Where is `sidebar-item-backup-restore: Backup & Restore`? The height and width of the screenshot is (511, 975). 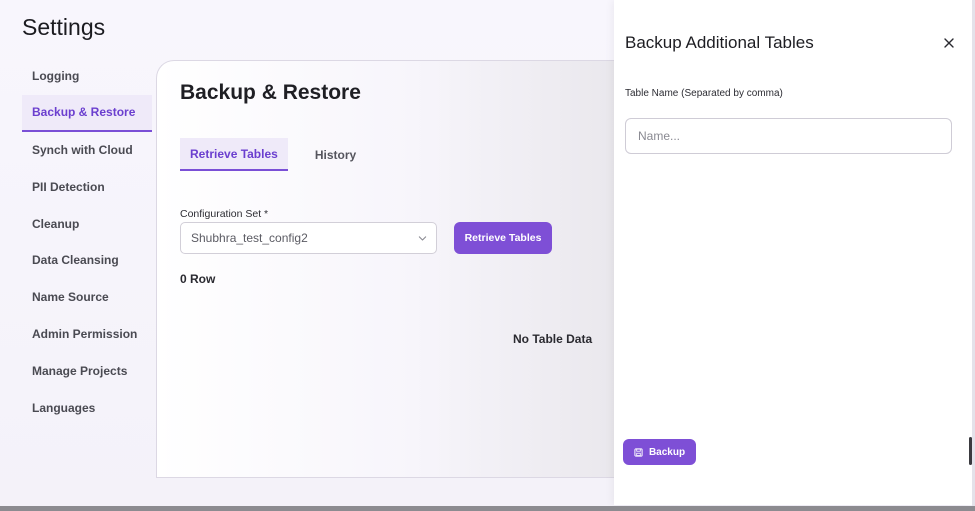
sidebar-item-backup-restore: Backup & Restore is located at coordinates (87, 113).